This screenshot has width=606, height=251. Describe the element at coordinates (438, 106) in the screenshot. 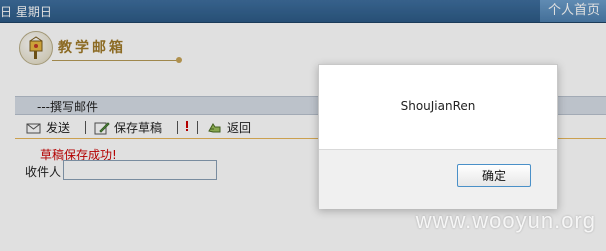

I see `alert-message: ShouJianRen` at that location.